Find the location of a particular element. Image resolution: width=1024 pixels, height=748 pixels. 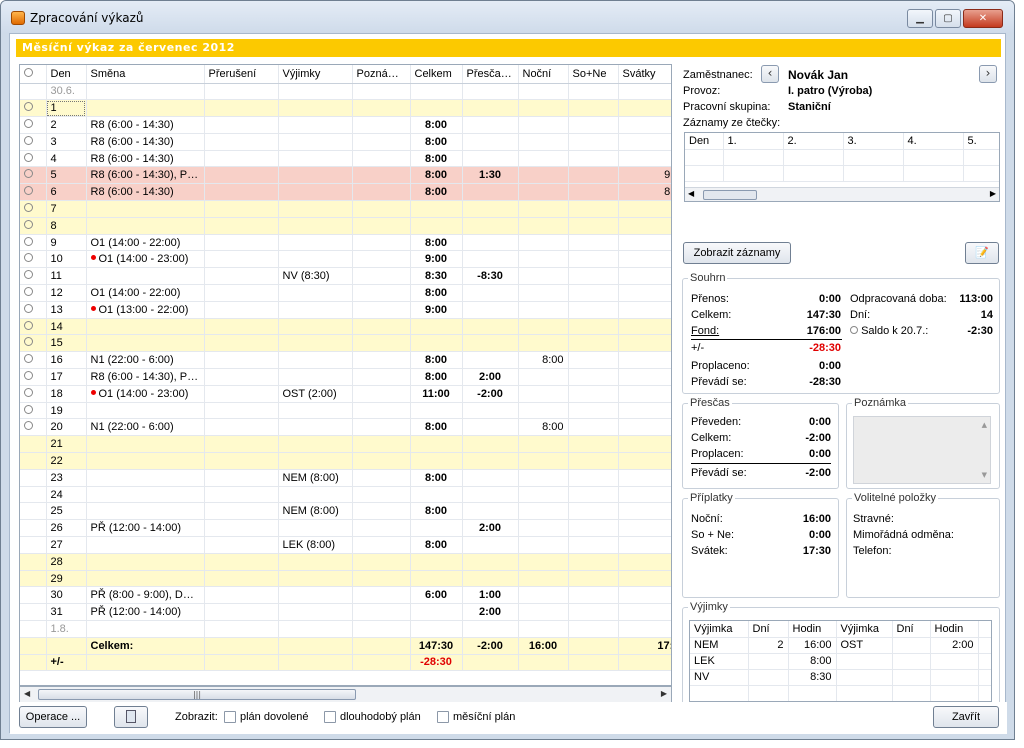

den-cell: 11 is located at coordinates (66, 276).